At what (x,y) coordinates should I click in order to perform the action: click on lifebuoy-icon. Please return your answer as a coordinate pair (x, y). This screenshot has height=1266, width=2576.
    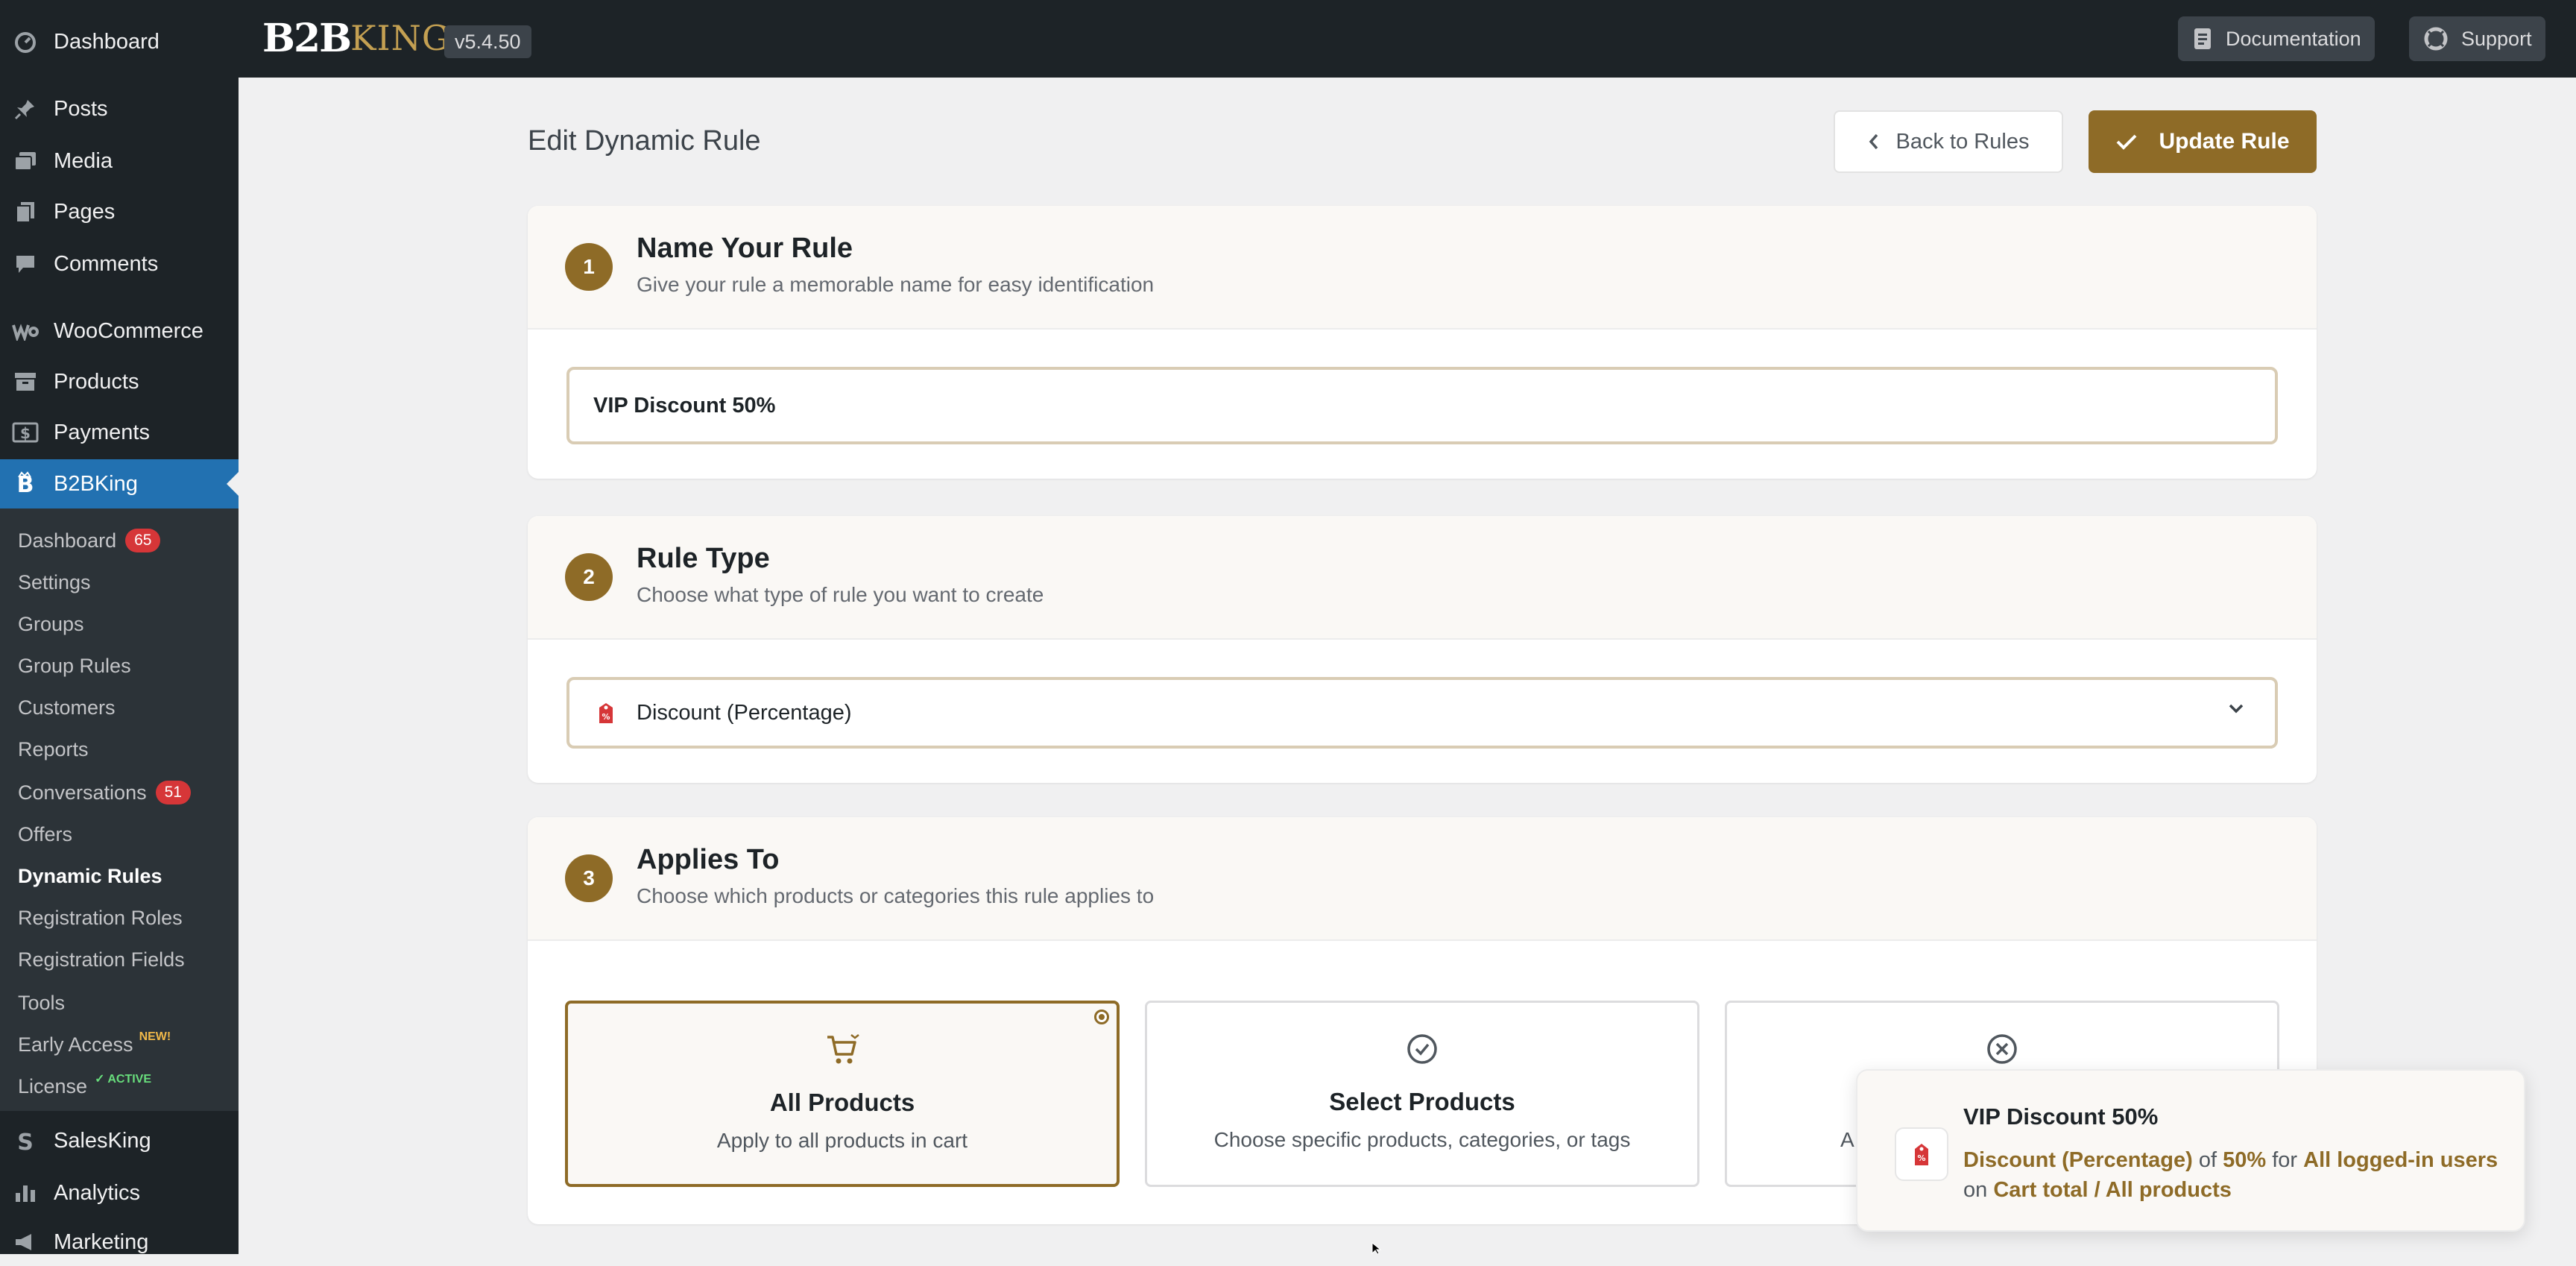
    Looking at the image, I should click on (2436, 39).